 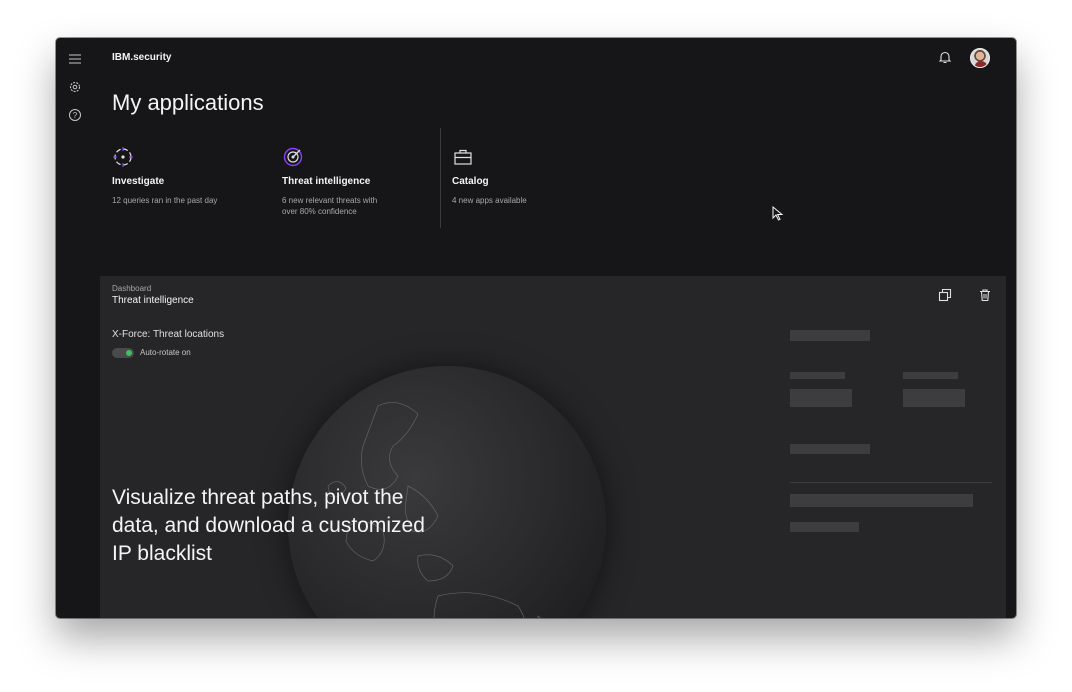 What do you see at coordinates (507, 176) in the screenshot?
I see `tile-catalog: Catalog 4 new apps available` at bounding box center [507, 176].